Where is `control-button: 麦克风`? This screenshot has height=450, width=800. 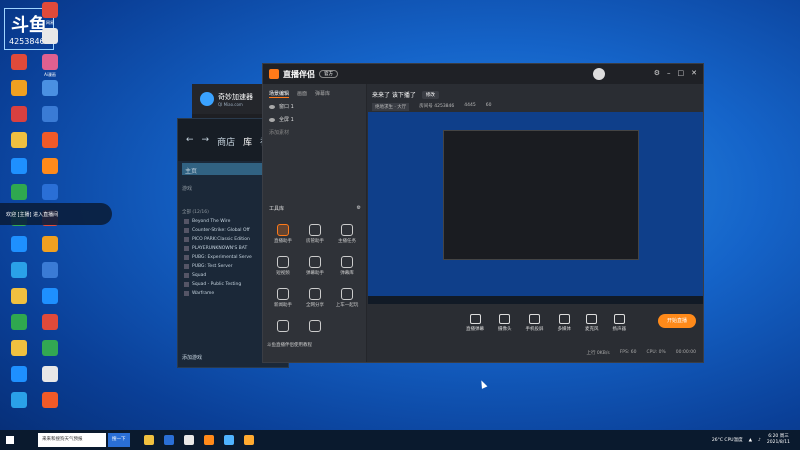
control-button: 麦克风 is located at coordinates (592, 323).